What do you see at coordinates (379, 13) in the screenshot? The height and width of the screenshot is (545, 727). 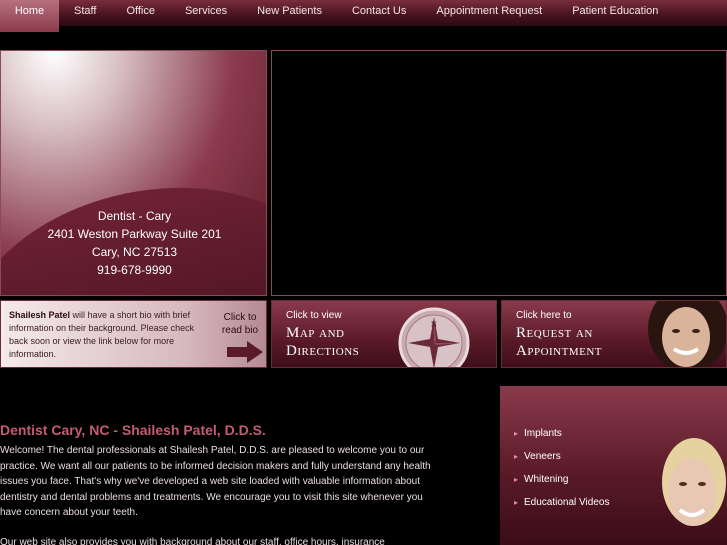 I see `nav-contact-us: Contact Us` at bounding box center [379, 13].